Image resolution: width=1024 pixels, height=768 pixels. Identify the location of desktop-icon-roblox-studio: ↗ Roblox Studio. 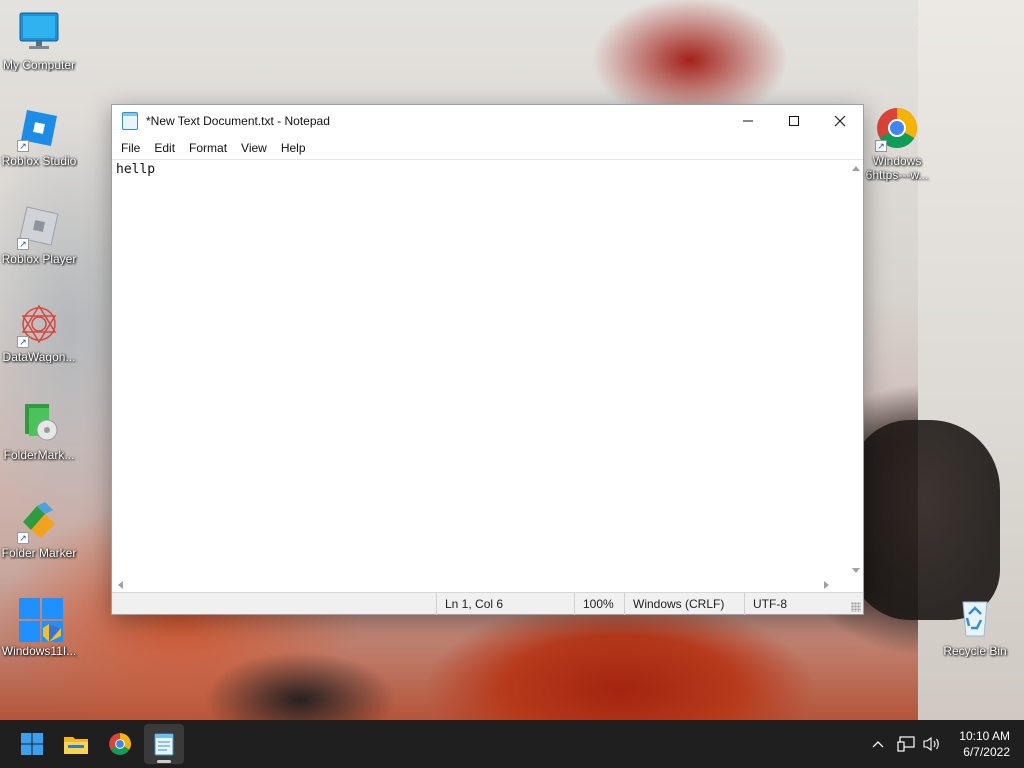
(39, 137).